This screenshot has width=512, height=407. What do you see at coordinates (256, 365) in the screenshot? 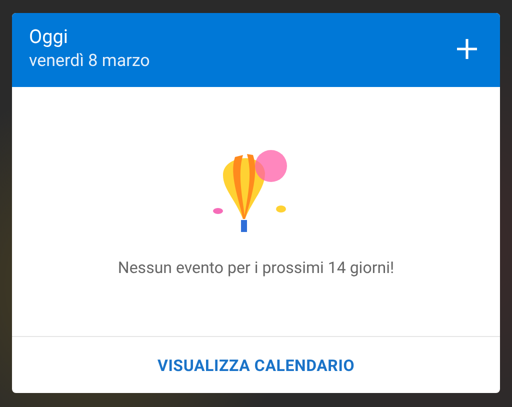
I see `view-calendar-button: VISUALIZZA CALENDARIO` at bounding box center [256, 365].